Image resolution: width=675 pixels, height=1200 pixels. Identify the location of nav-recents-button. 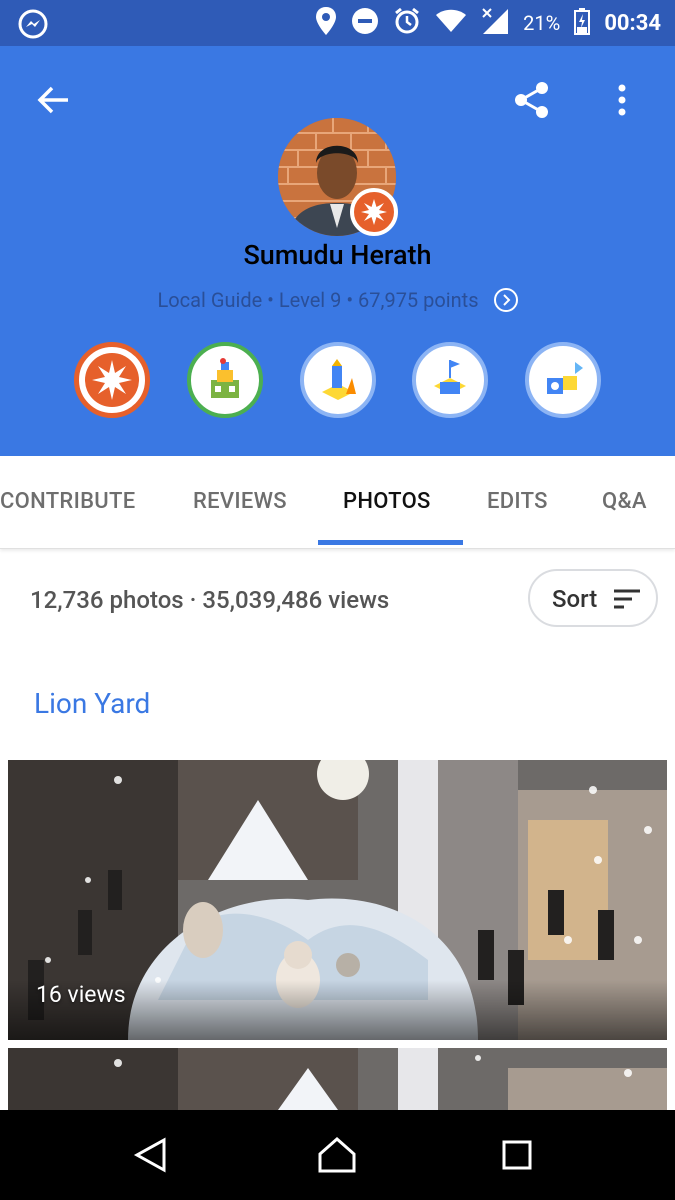
(517, 1155).